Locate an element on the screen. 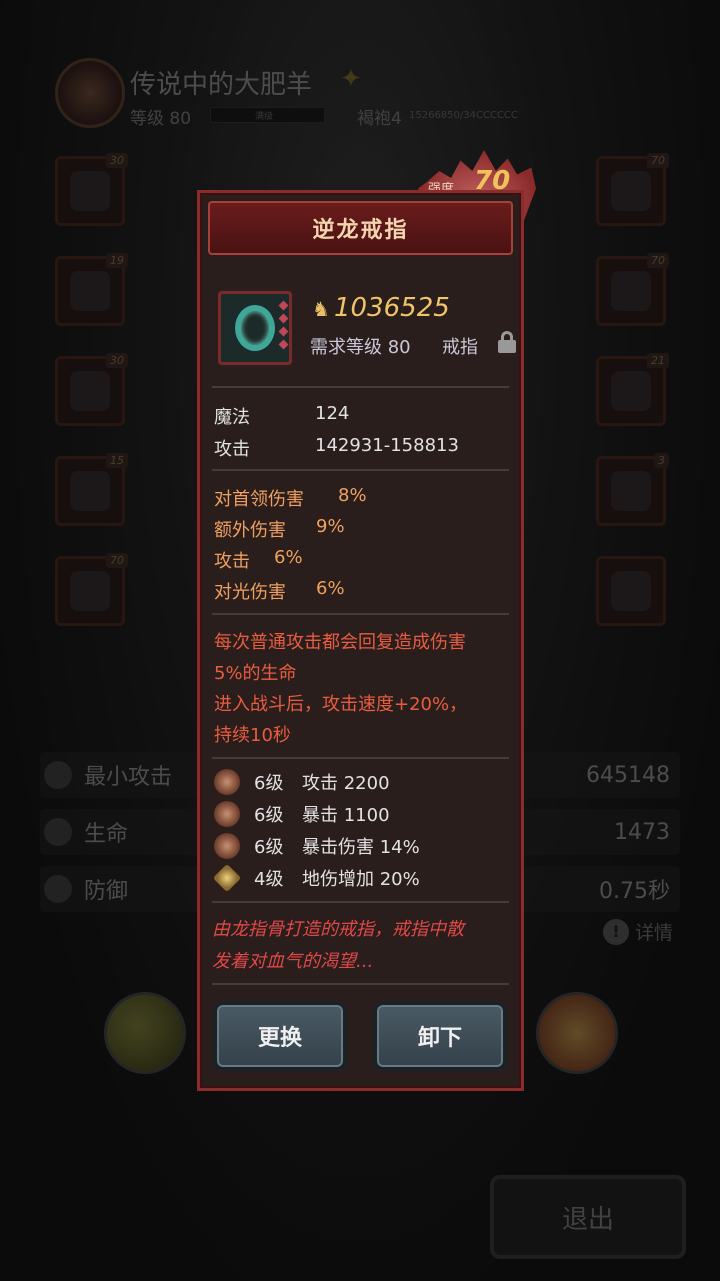 Image resolution: width=720 pixels, height=1281 pixels. item-icon is located at coordinates (255, 328).